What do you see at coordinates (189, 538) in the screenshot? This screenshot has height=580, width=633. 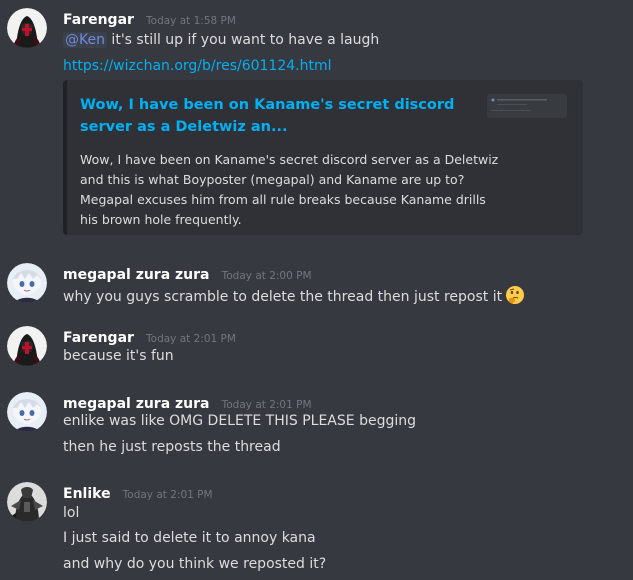 I see `message-text: I just said to delete it to annoy kana` at bounding box center [189, 538].